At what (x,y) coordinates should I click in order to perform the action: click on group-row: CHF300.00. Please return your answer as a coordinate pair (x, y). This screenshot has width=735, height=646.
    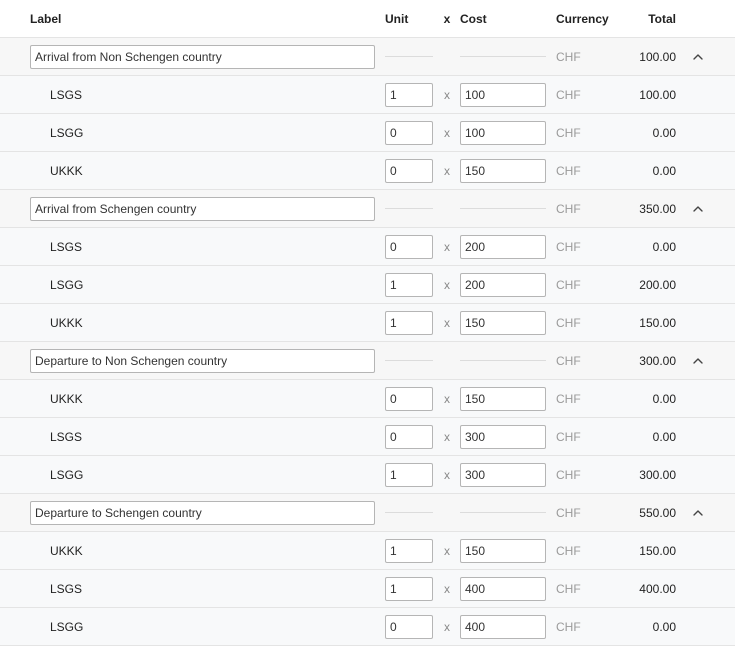
    Looking at the image, I should click on (367, 361).